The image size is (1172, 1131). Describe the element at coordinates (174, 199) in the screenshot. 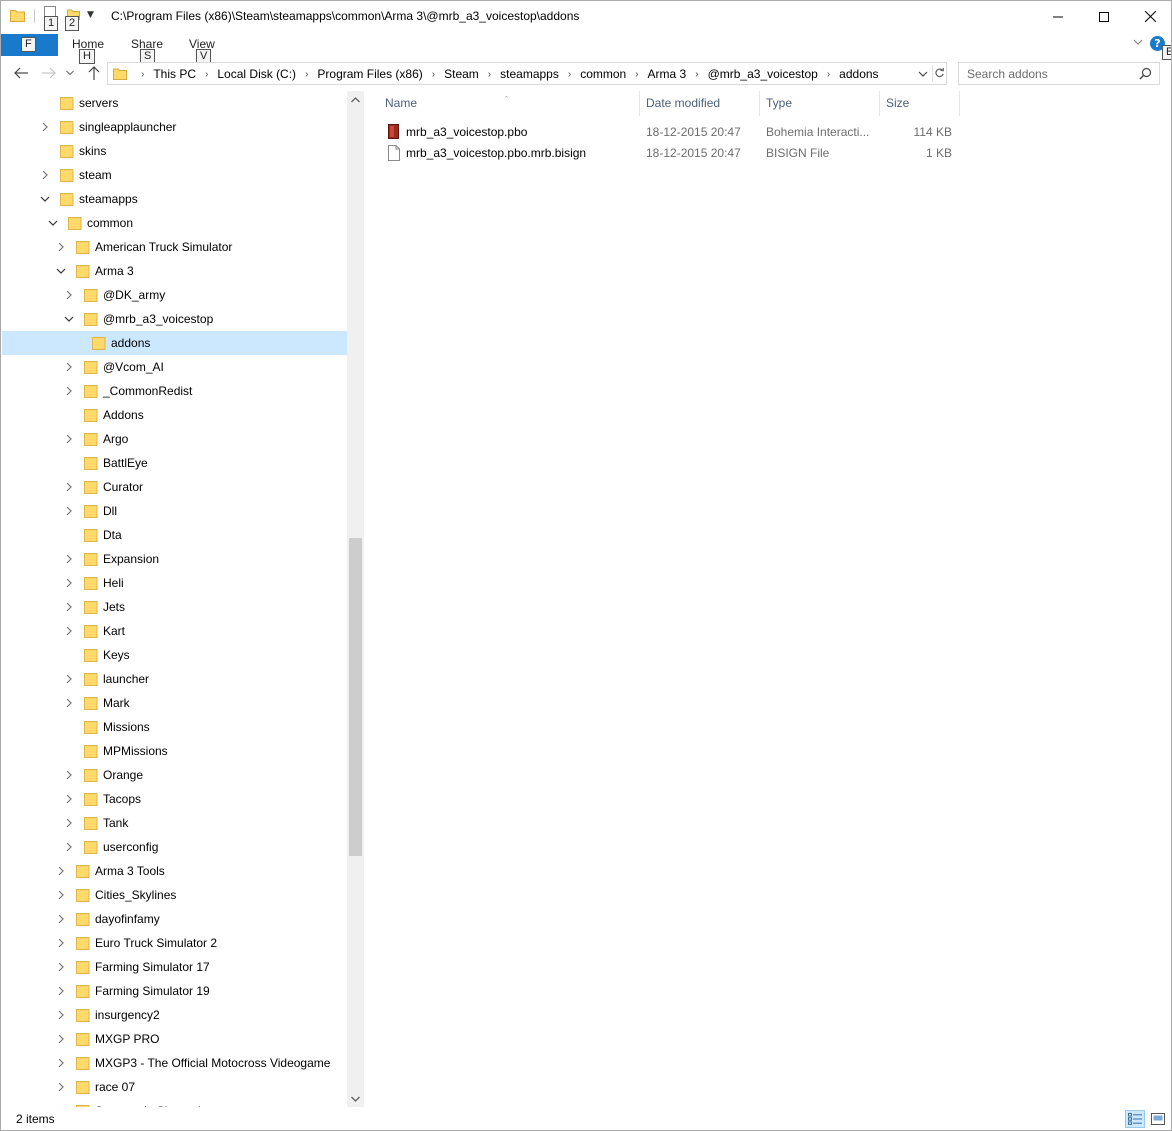

I see `tree-item: steamapps` at that location.